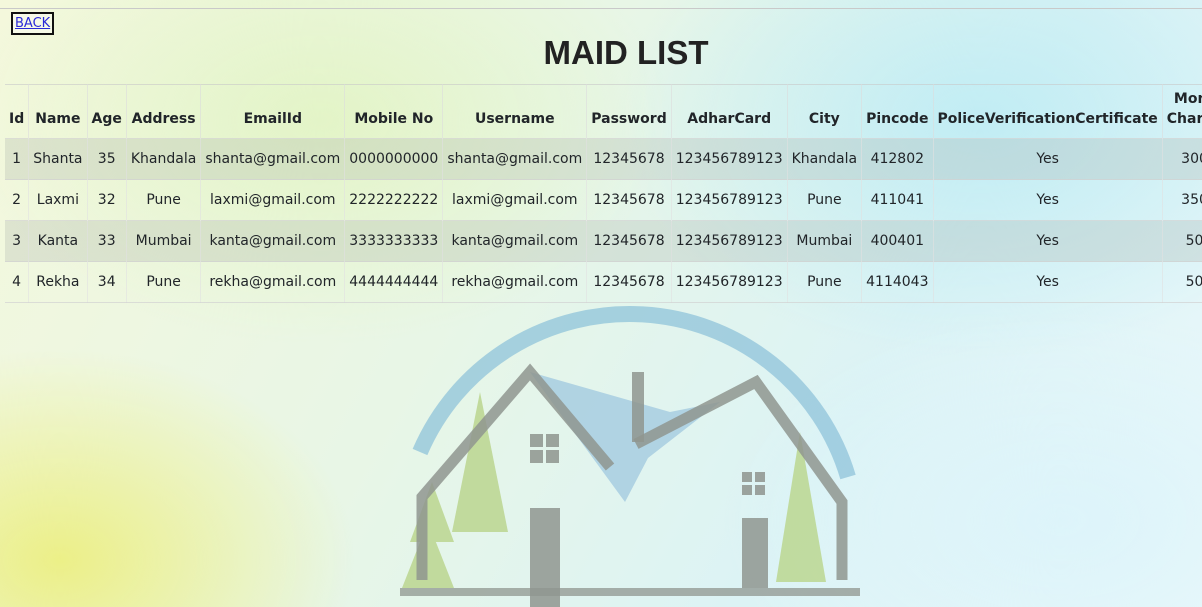  I want to click on cell-age: 32, so click(107, 200).